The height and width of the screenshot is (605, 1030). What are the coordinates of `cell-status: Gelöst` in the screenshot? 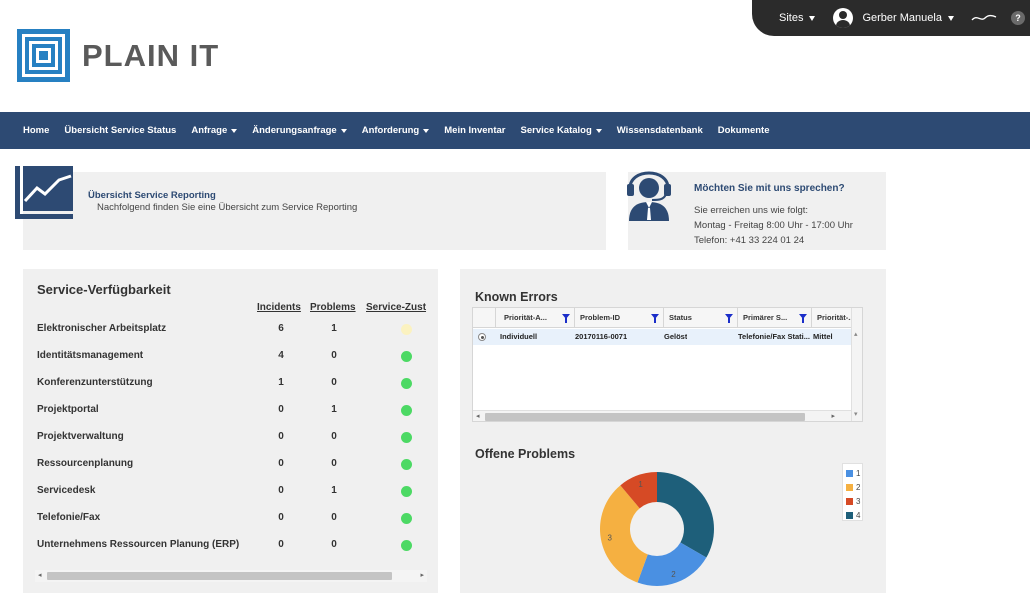 It's located at (676, 336).